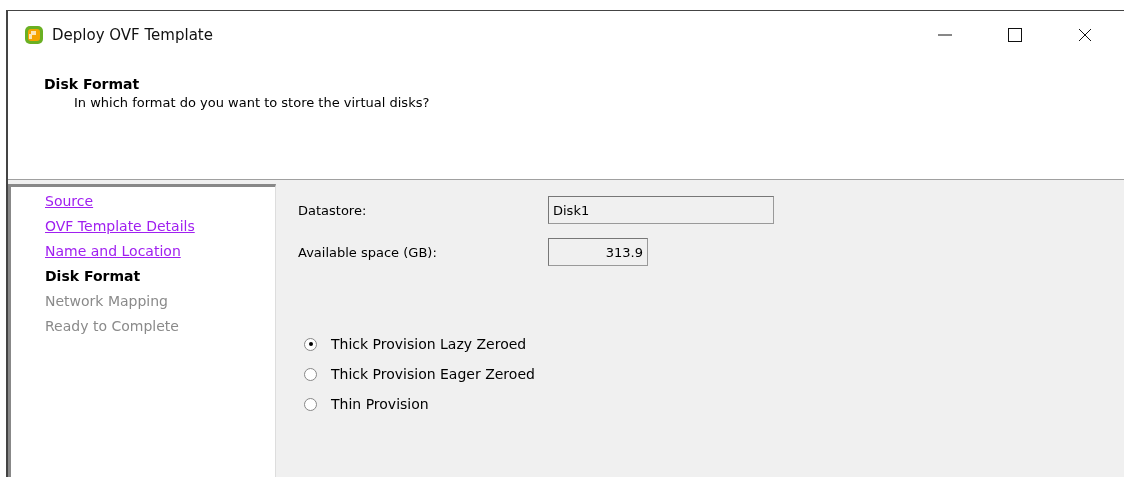 The image size is (1124, 477). What do you see at coordinates (380, 404) in the screenshot?
I see `radio-label: Thin Provision` at bounding box center [380, 404].